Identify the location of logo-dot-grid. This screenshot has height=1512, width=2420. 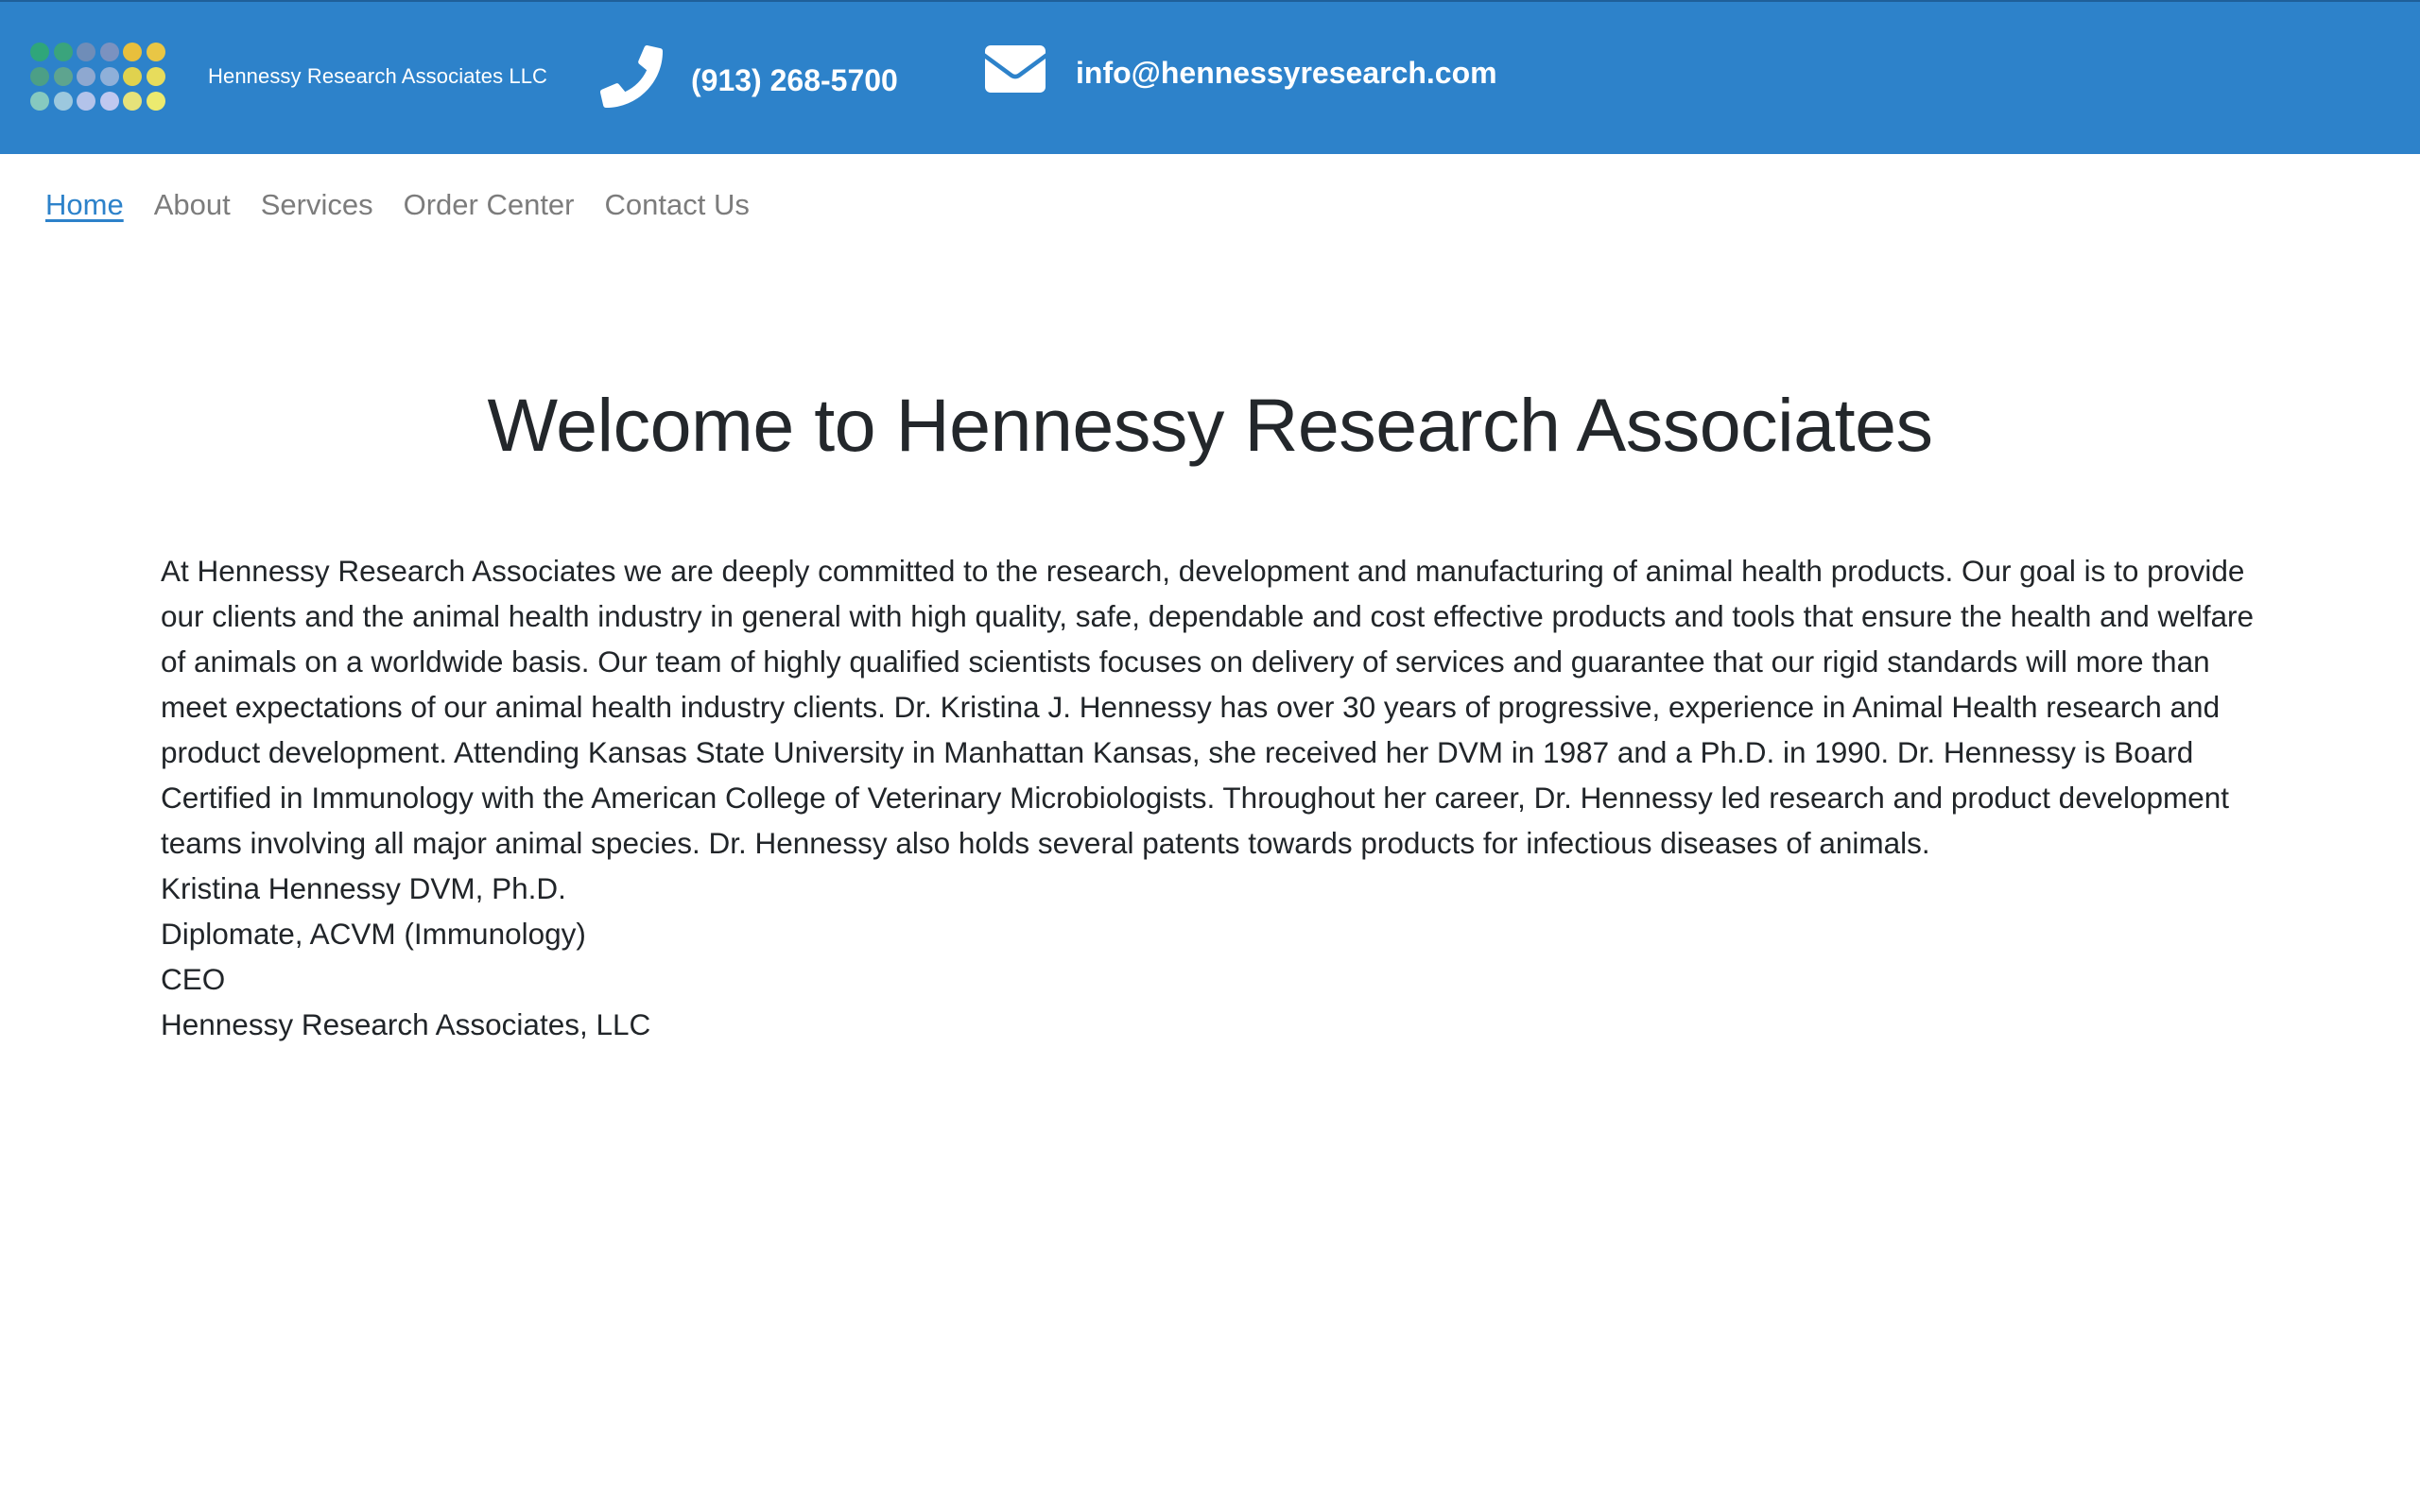
(97, 77).